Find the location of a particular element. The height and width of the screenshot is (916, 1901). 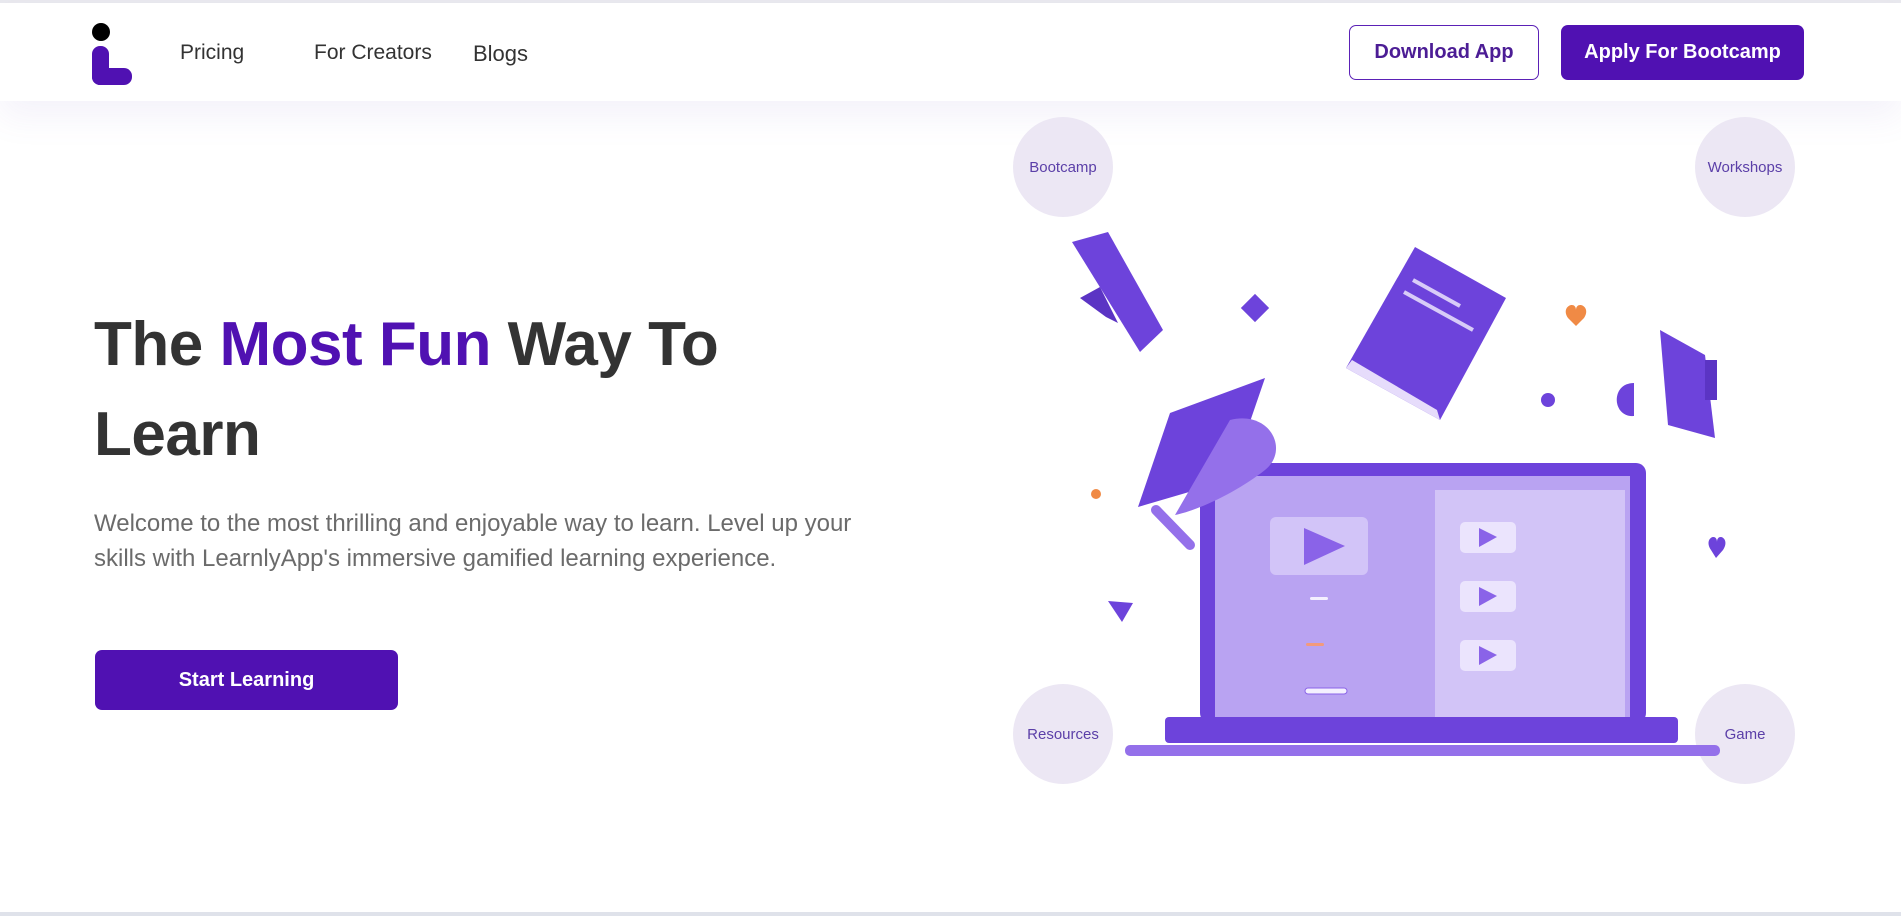

hero-title: The Most Fun Way To Learn is located at coordinates (474, 390).